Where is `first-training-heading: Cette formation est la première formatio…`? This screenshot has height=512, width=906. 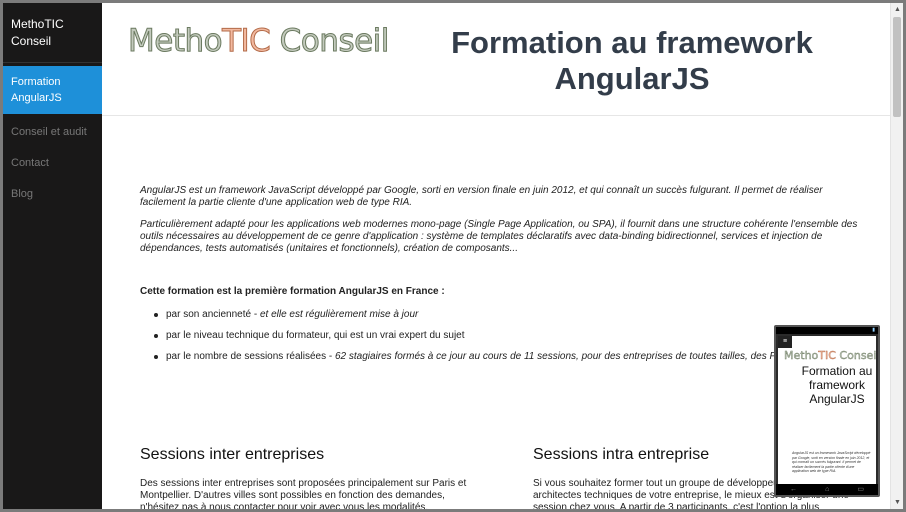 first-training-heading: Cette formation est la première formatio… is located at coordinates (292, 291).